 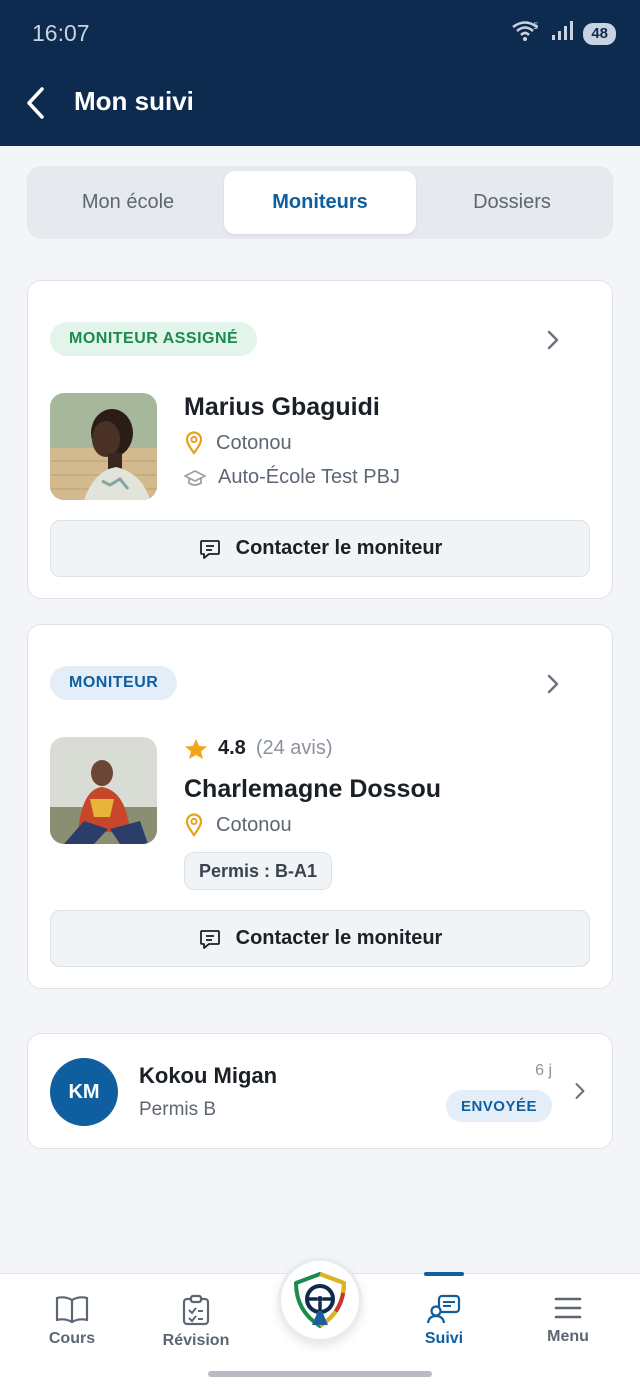 I want to click on nav-label: Cours, so click(x=72, y=1338).